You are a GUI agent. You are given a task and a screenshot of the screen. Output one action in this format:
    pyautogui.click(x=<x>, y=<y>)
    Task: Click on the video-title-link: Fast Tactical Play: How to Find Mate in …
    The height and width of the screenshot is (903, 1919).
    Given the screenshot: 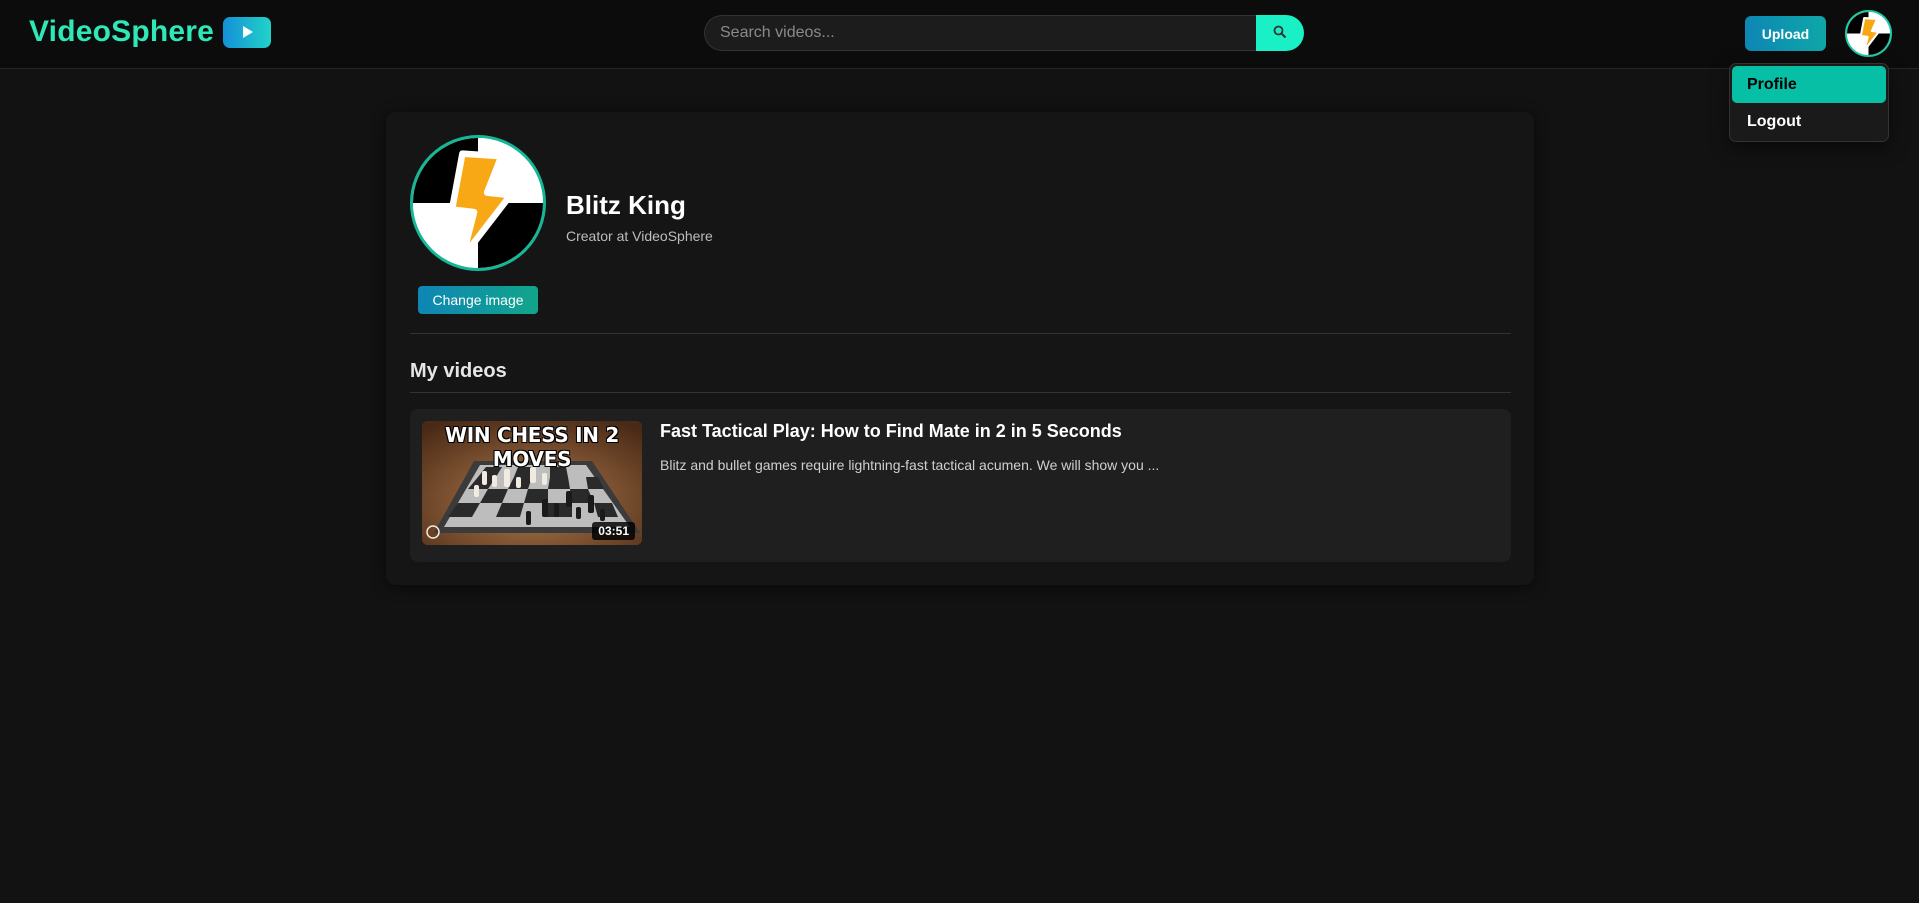 What is the action you would take?
    pyautogui.click(x=891, y=431)
    